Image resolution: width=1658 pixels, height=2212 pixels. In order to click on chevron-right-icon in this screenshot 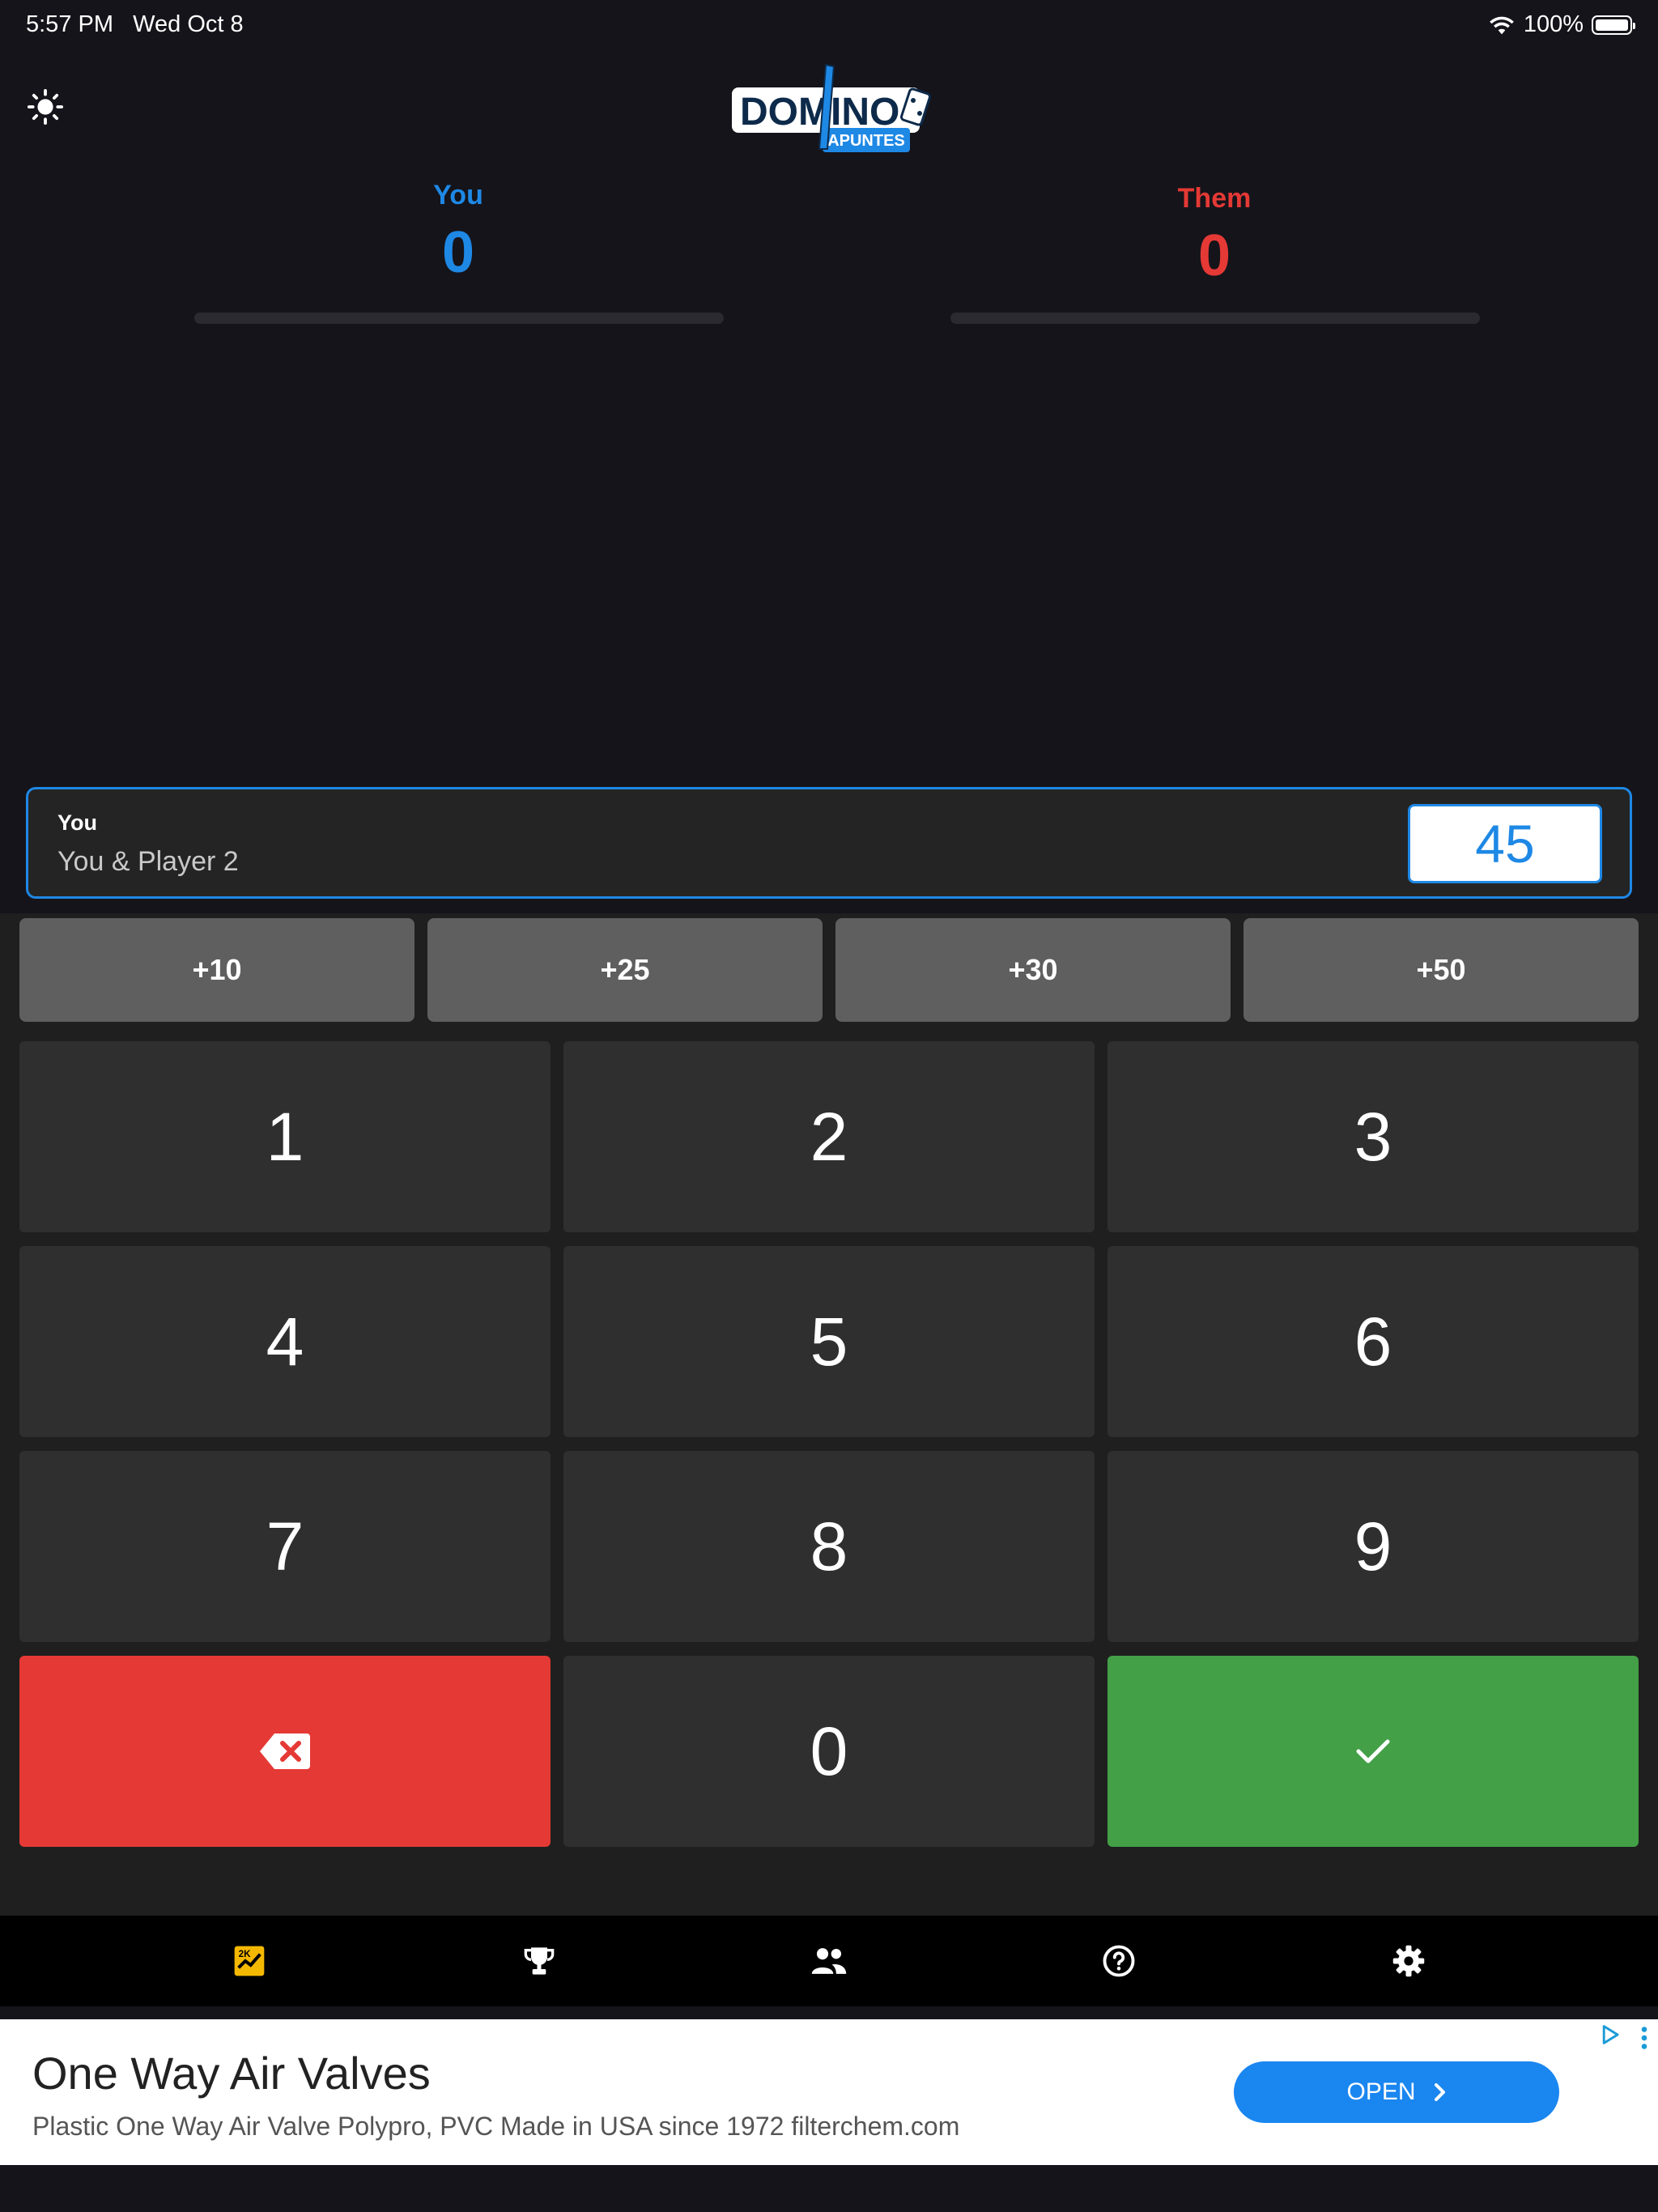, I will do `click(1439, 2092)`.